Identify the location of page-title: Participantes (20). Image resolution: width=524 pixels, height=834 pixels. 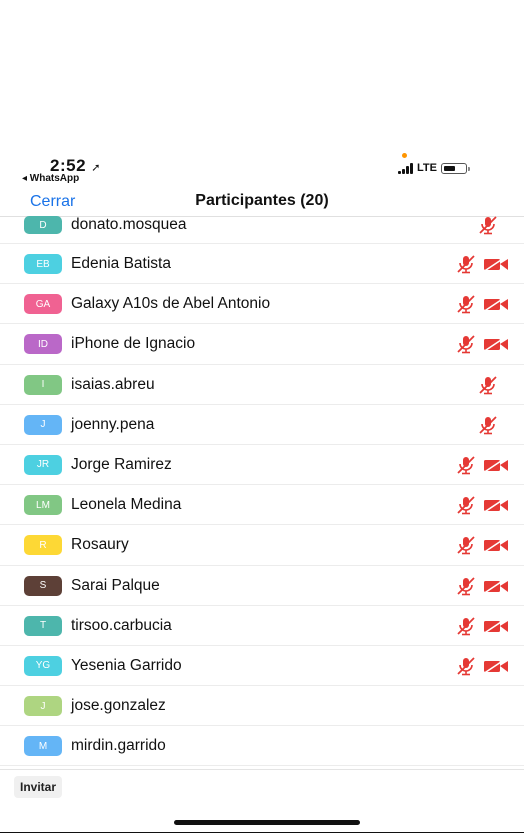
(262, 200).